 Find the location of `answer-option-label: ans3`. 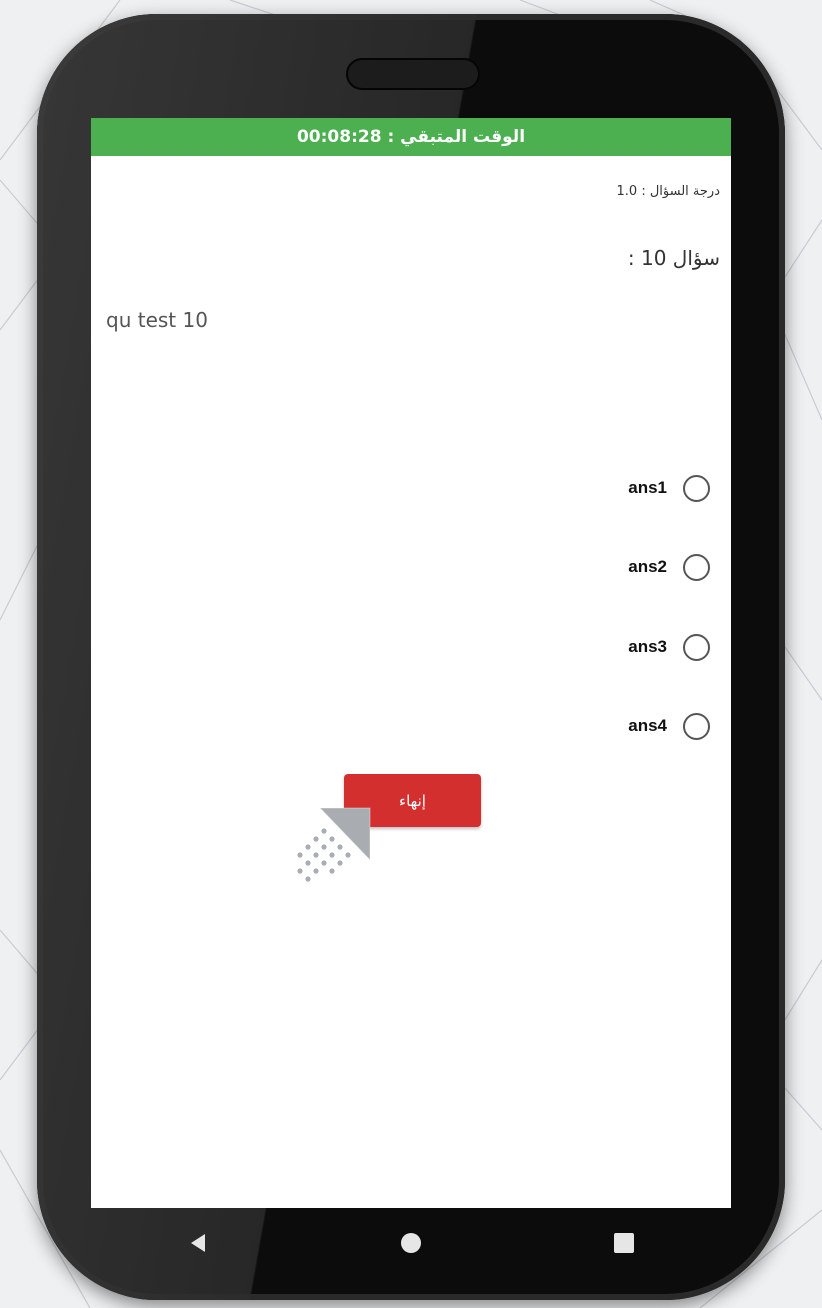

answer-option-label: ans3 is located at coordinates (647, 646).